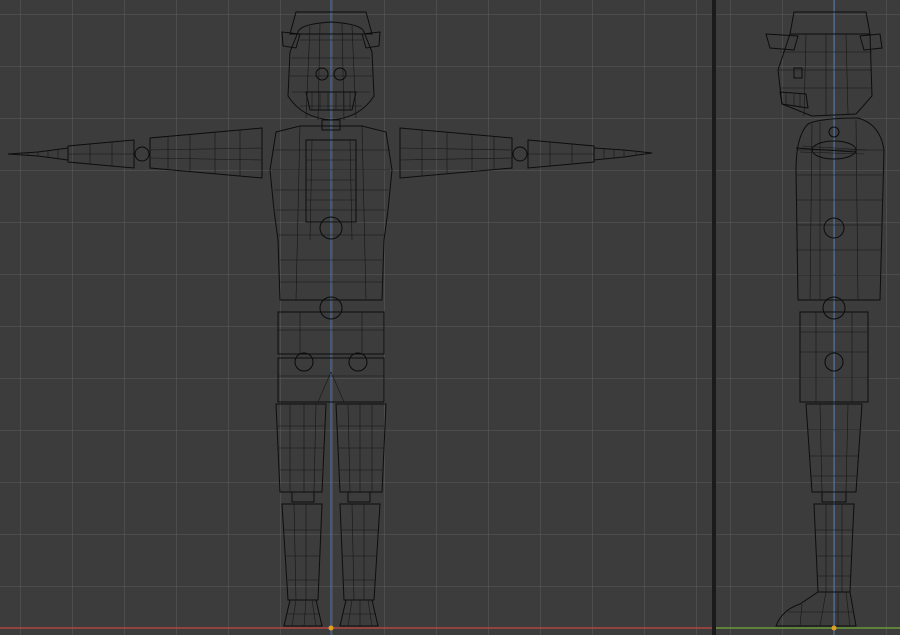 The width and height of the screenshot is (900, 635). I want to click on right-arm-wireframe, so click(526, 153).